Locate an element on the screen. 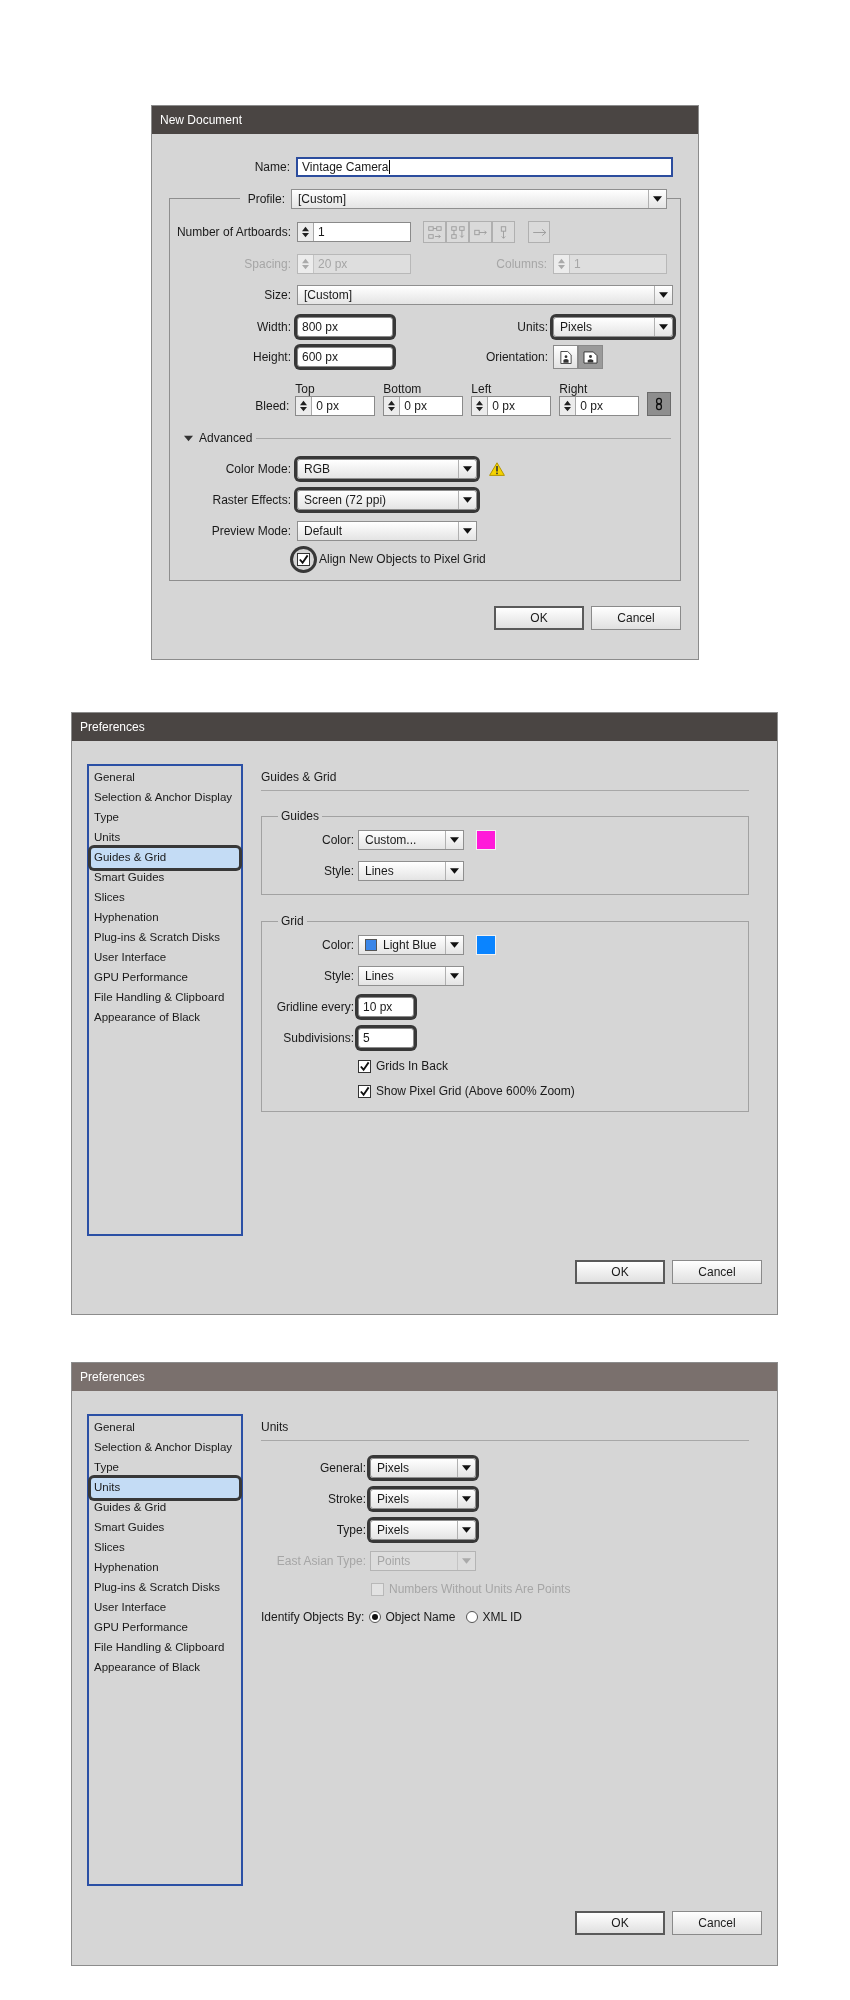 The image size is (850, 2000). group-title: Guides is located at coordinates (300, 816).